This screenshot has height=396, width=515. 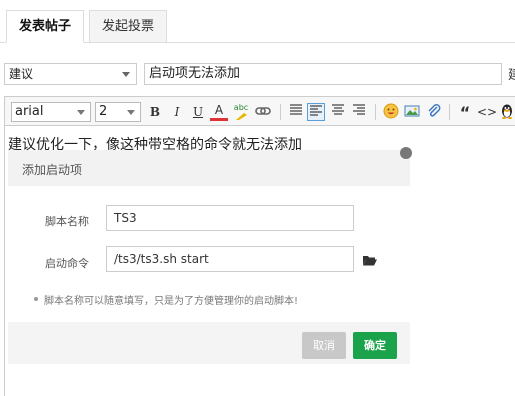 I want to click on align-center-button, so click(x=338, y=112).